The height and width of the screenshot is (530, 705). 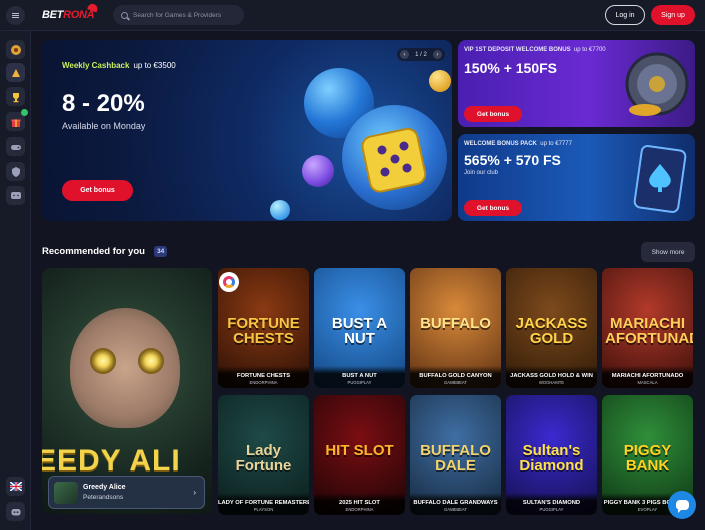 I want to click on discord-icon, so click(x=15, y=511).